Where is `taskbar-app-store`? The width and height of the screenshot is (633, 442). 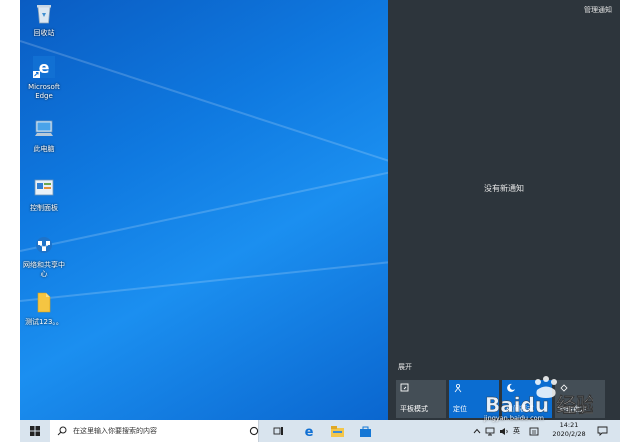
taskbar-app-store is located at coordinates (365, 431).